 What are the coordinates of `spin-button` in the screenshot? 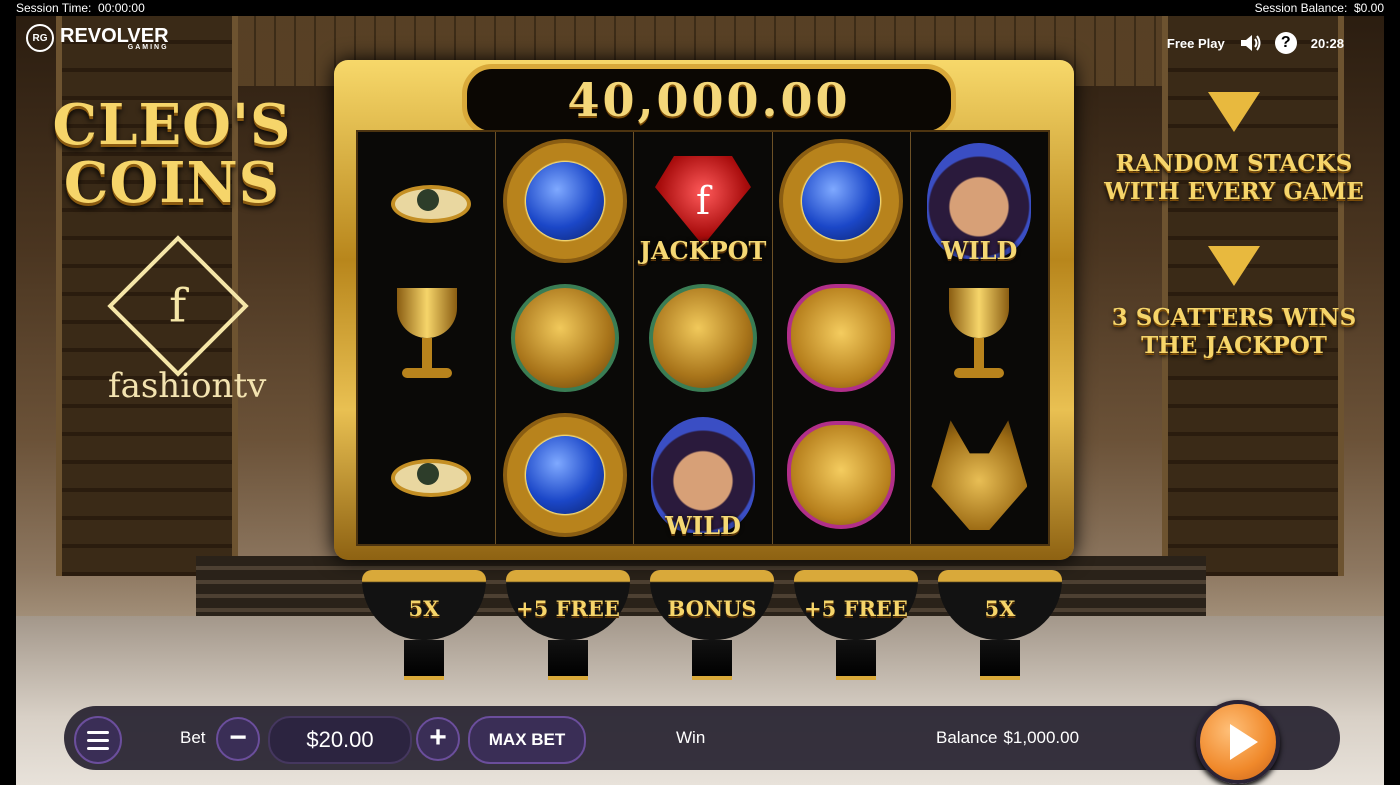 It's located at (1238, 742).